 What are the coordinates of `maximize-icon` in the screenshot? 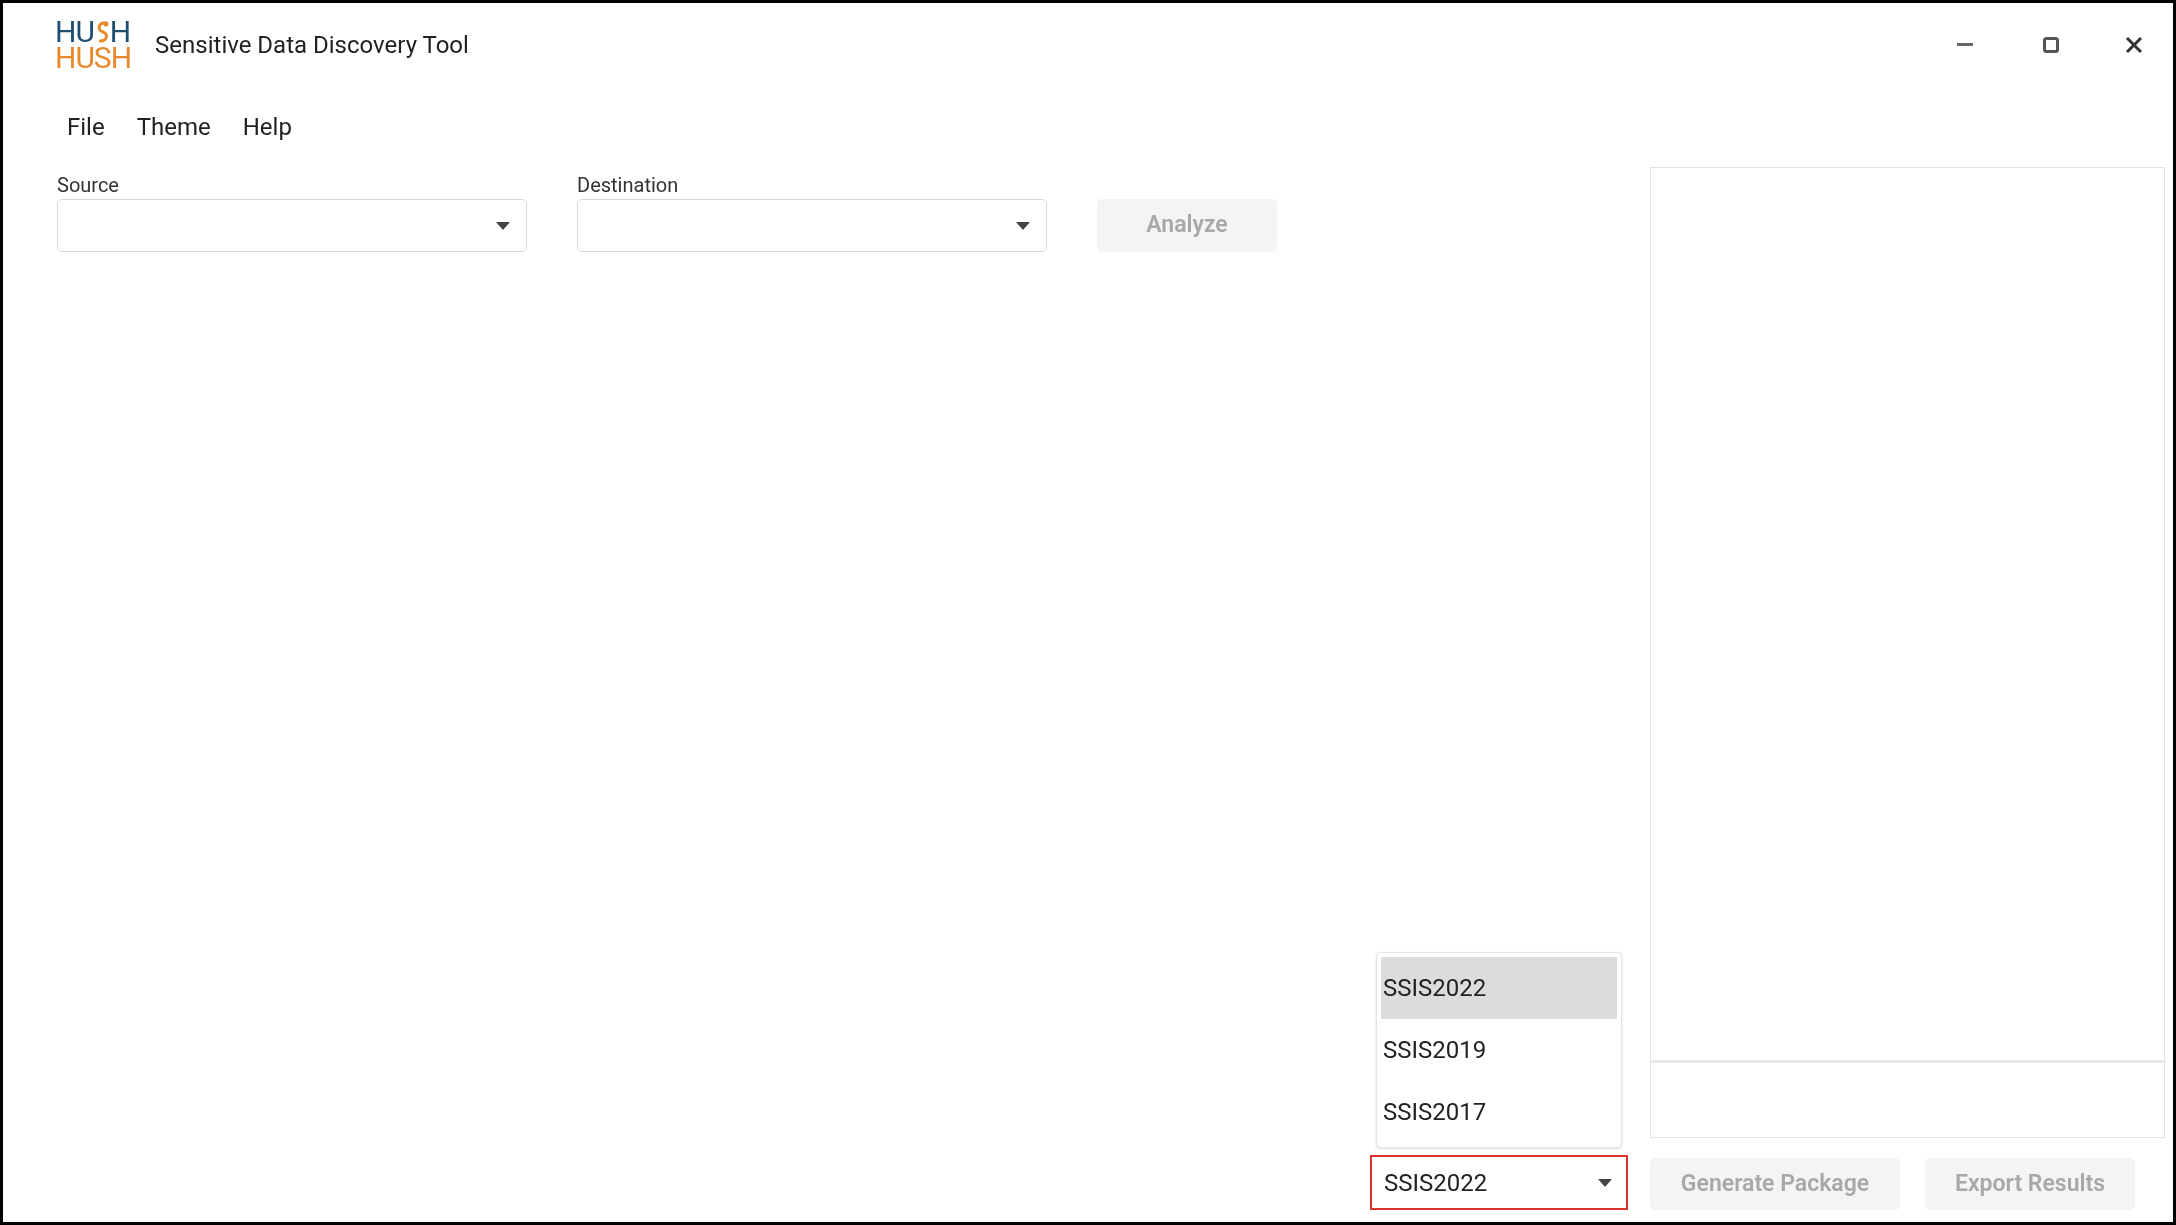 It's located at (2051, 45).